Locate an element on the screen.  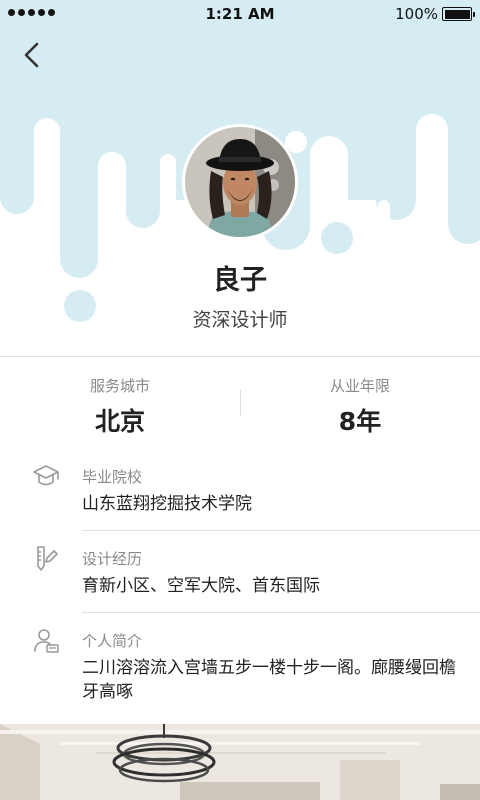
interior-photo-image is located at coordinates (240, 762).